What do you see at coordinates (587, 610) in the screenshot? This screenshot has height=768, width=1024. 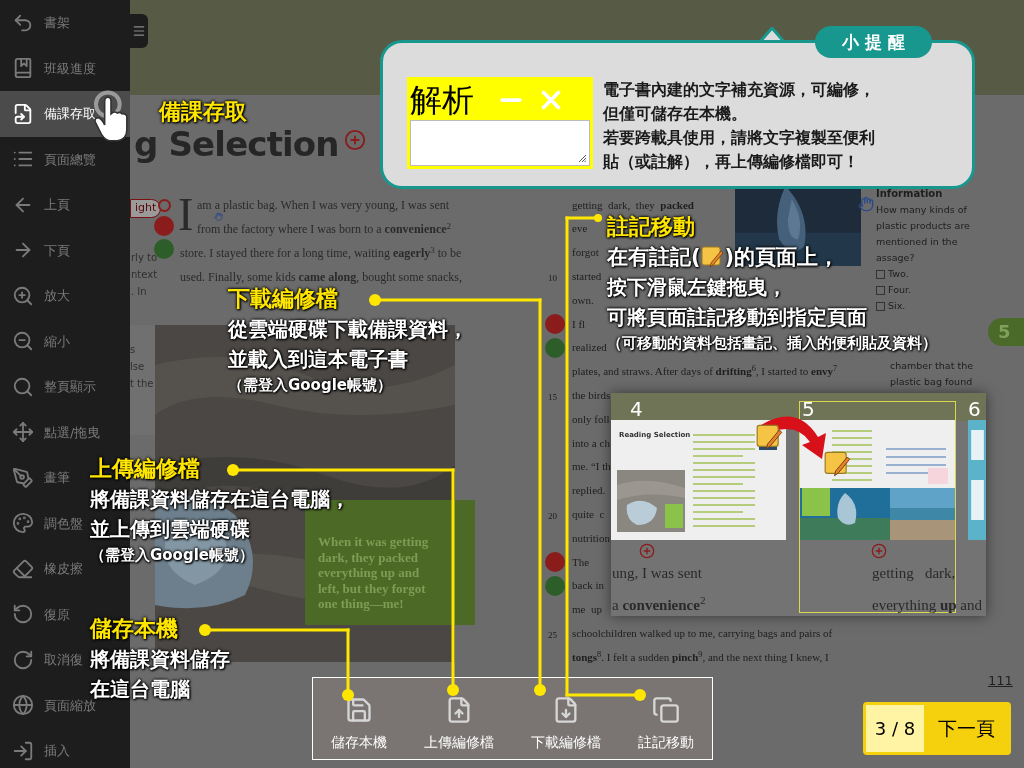 I see `text-line: me up` at bounding box center [587, 610].